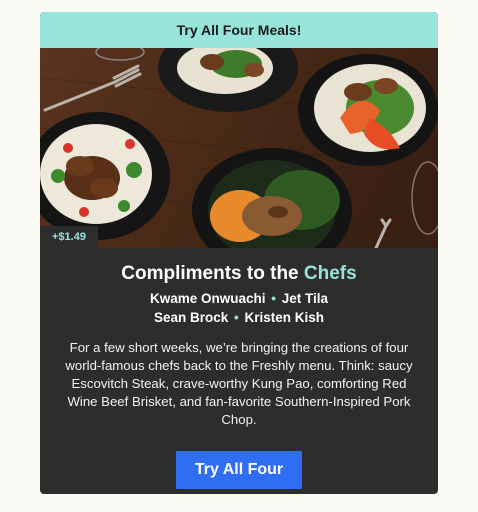 Image resolution: width=478 pixels, height=512 pixels. Describe the element at coordinates (330, 273) in the screenshot. I see `headline-accent: Chefs` at that location.